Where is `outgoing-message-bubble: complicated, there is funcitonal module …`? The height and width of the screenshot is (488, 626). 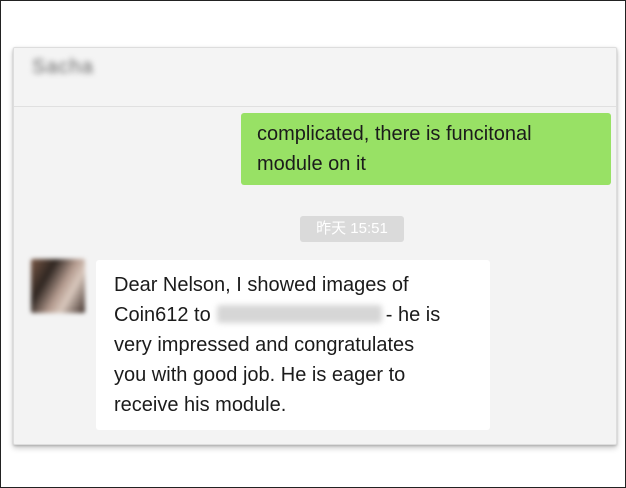
outgoing-message-bubble: complicated, there is funcitonal module … is located at coordinates (426, 149).